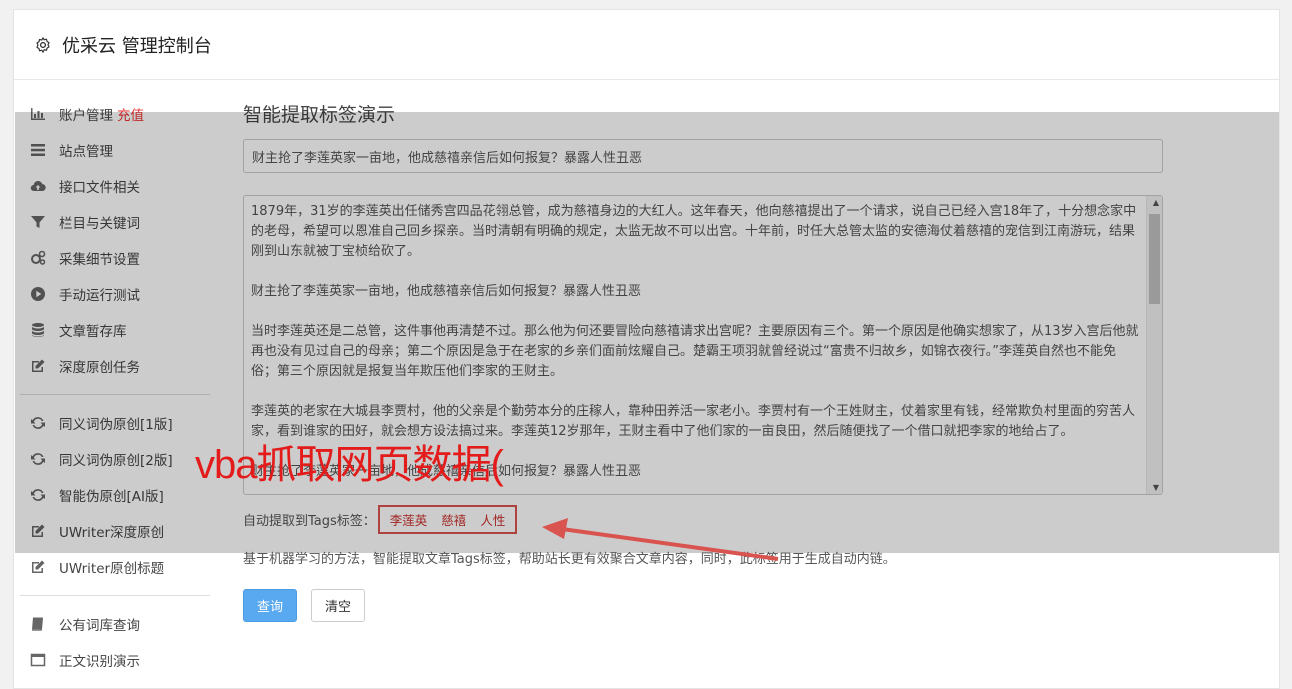 This screenshot has width=1292, height=689. What do you see at coordinates (309, 521) in the screenshot?
I see `tags-label: 自动提取到Tags标签：` at bounding box center [309, 521].